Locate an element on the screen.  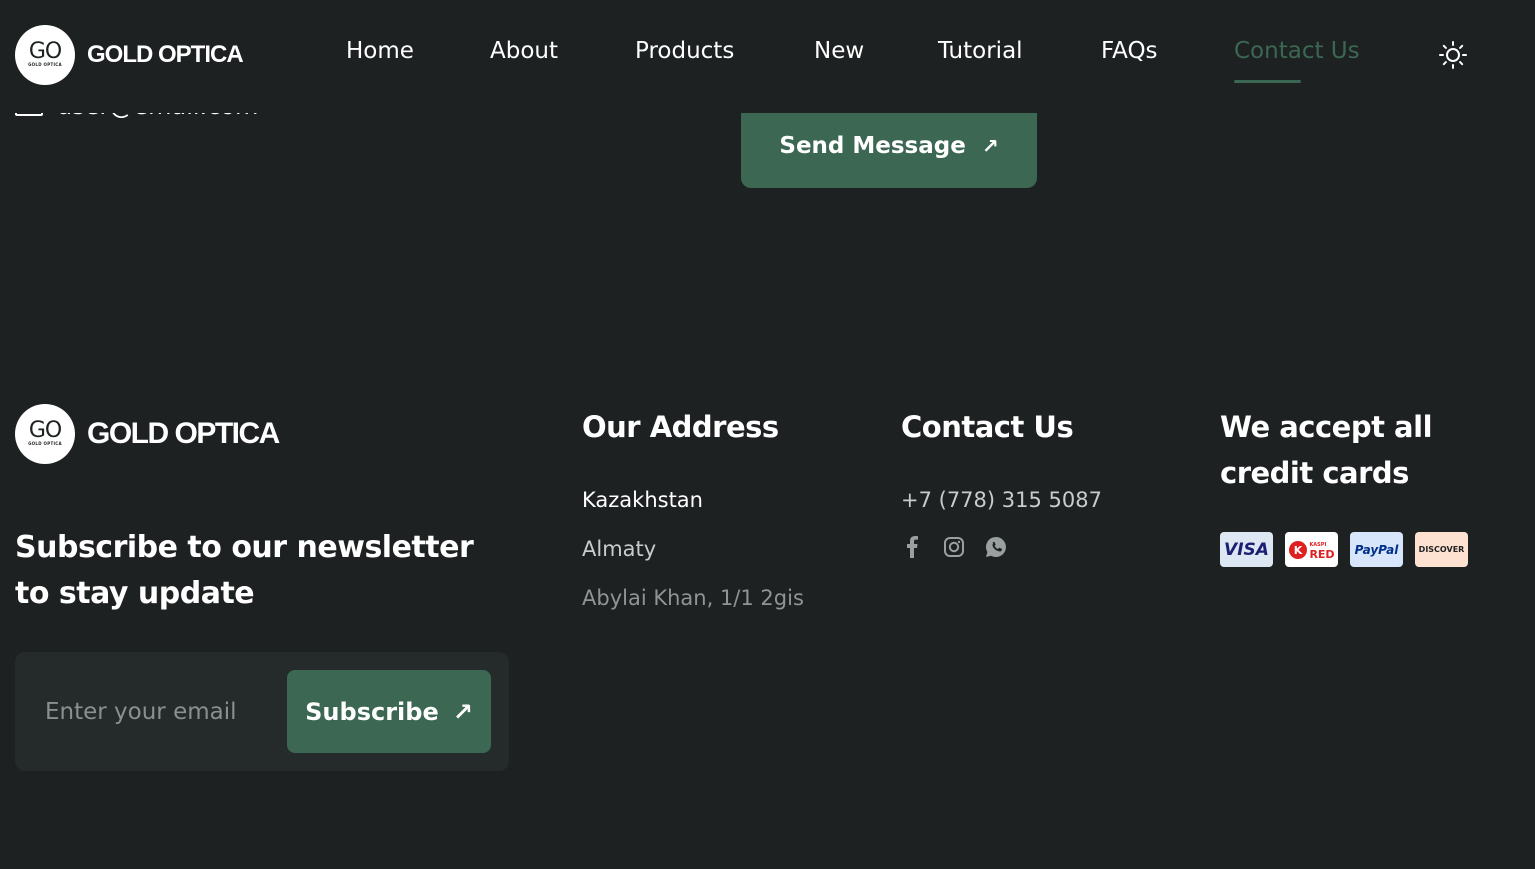
theme-toggle-button is located at coordinates (1453, 55).